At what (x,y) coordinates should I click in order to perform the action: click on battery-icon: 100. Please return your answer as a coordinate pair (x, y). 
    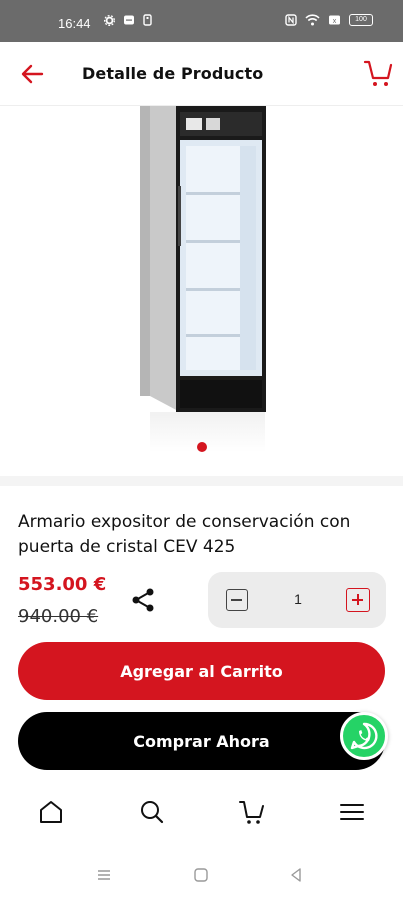
    Looking at the image, I should click on (361, 20).